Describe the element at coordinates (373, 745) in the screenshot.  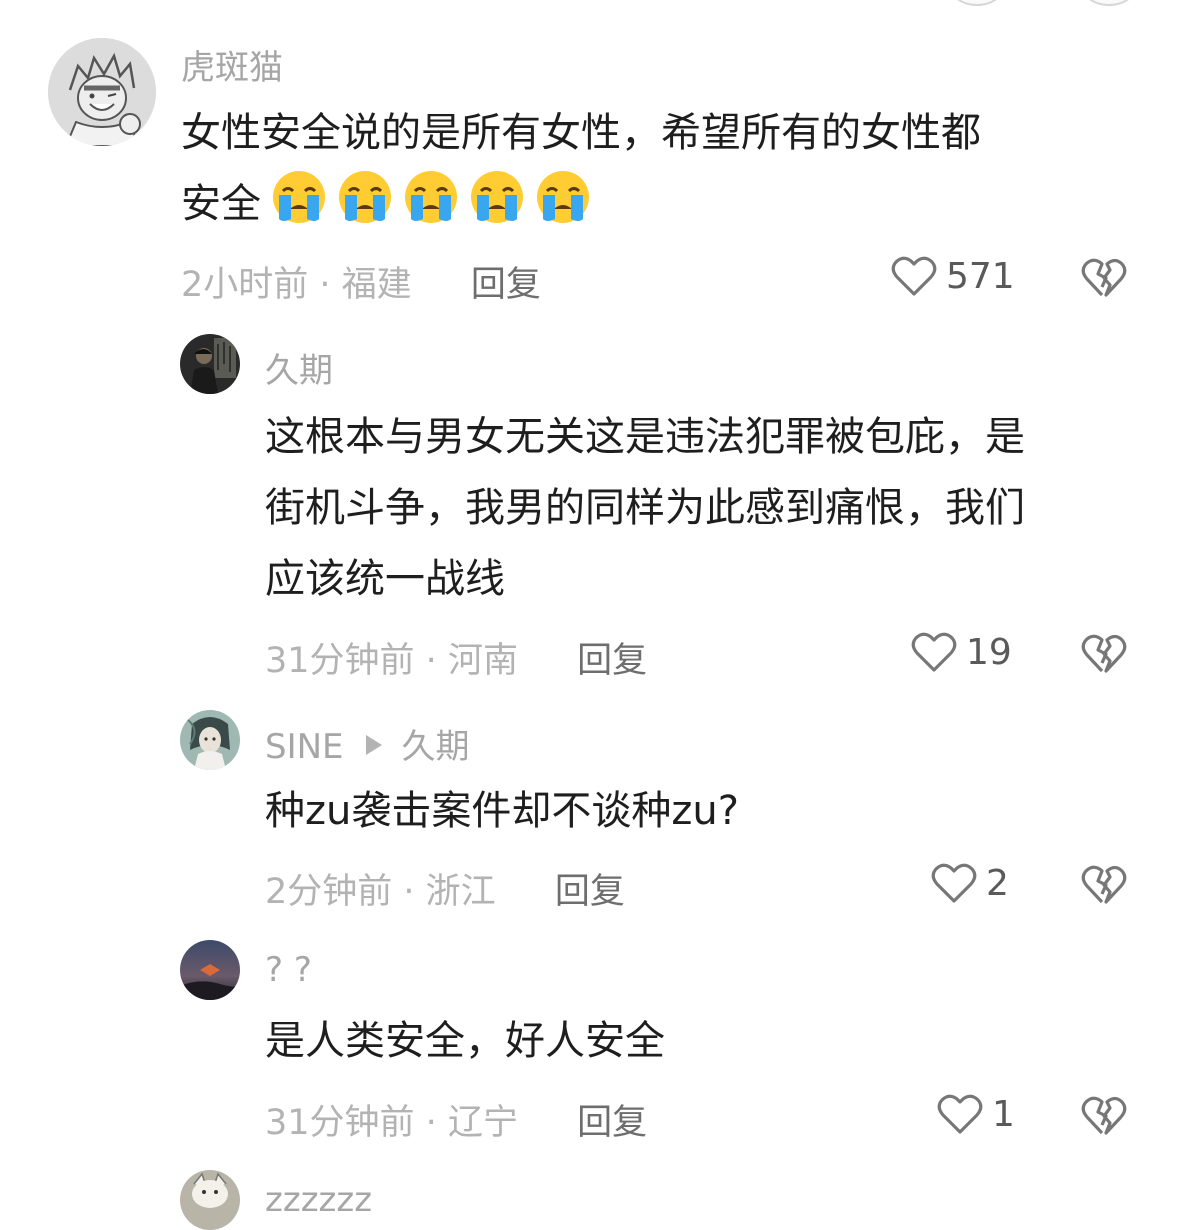
I see `reply-arrow-icon` at that location.